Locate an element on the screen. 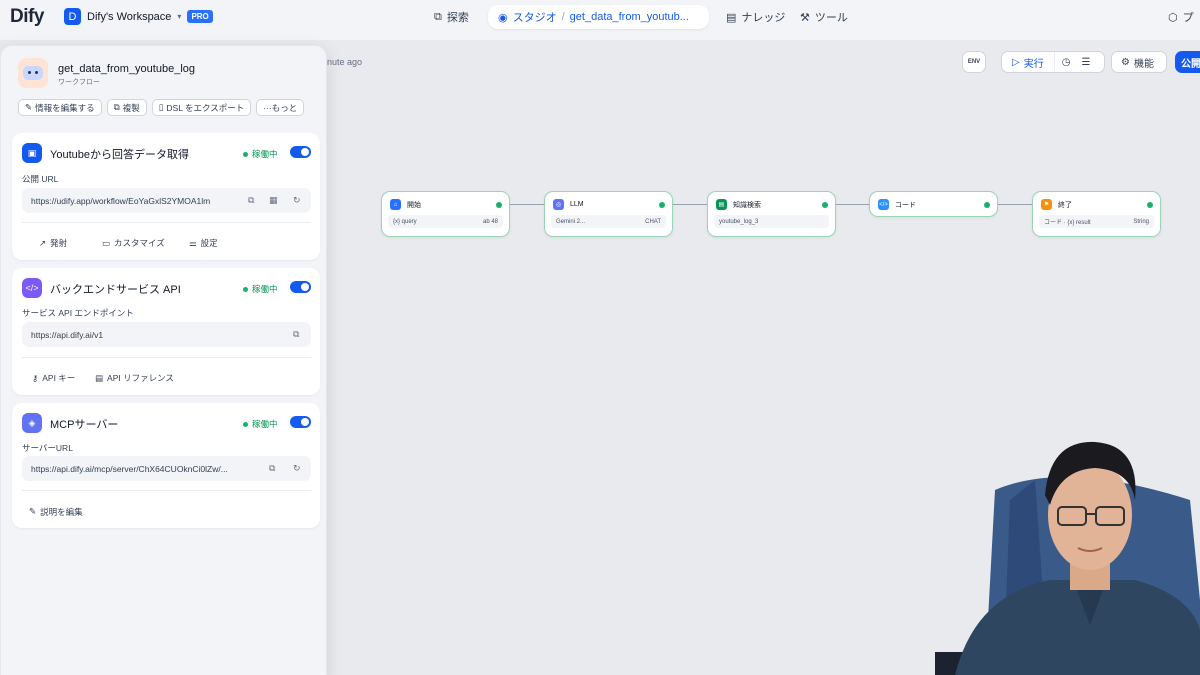  duplicate-button: ⧉ 複製 is located at coordinates (126, 107).